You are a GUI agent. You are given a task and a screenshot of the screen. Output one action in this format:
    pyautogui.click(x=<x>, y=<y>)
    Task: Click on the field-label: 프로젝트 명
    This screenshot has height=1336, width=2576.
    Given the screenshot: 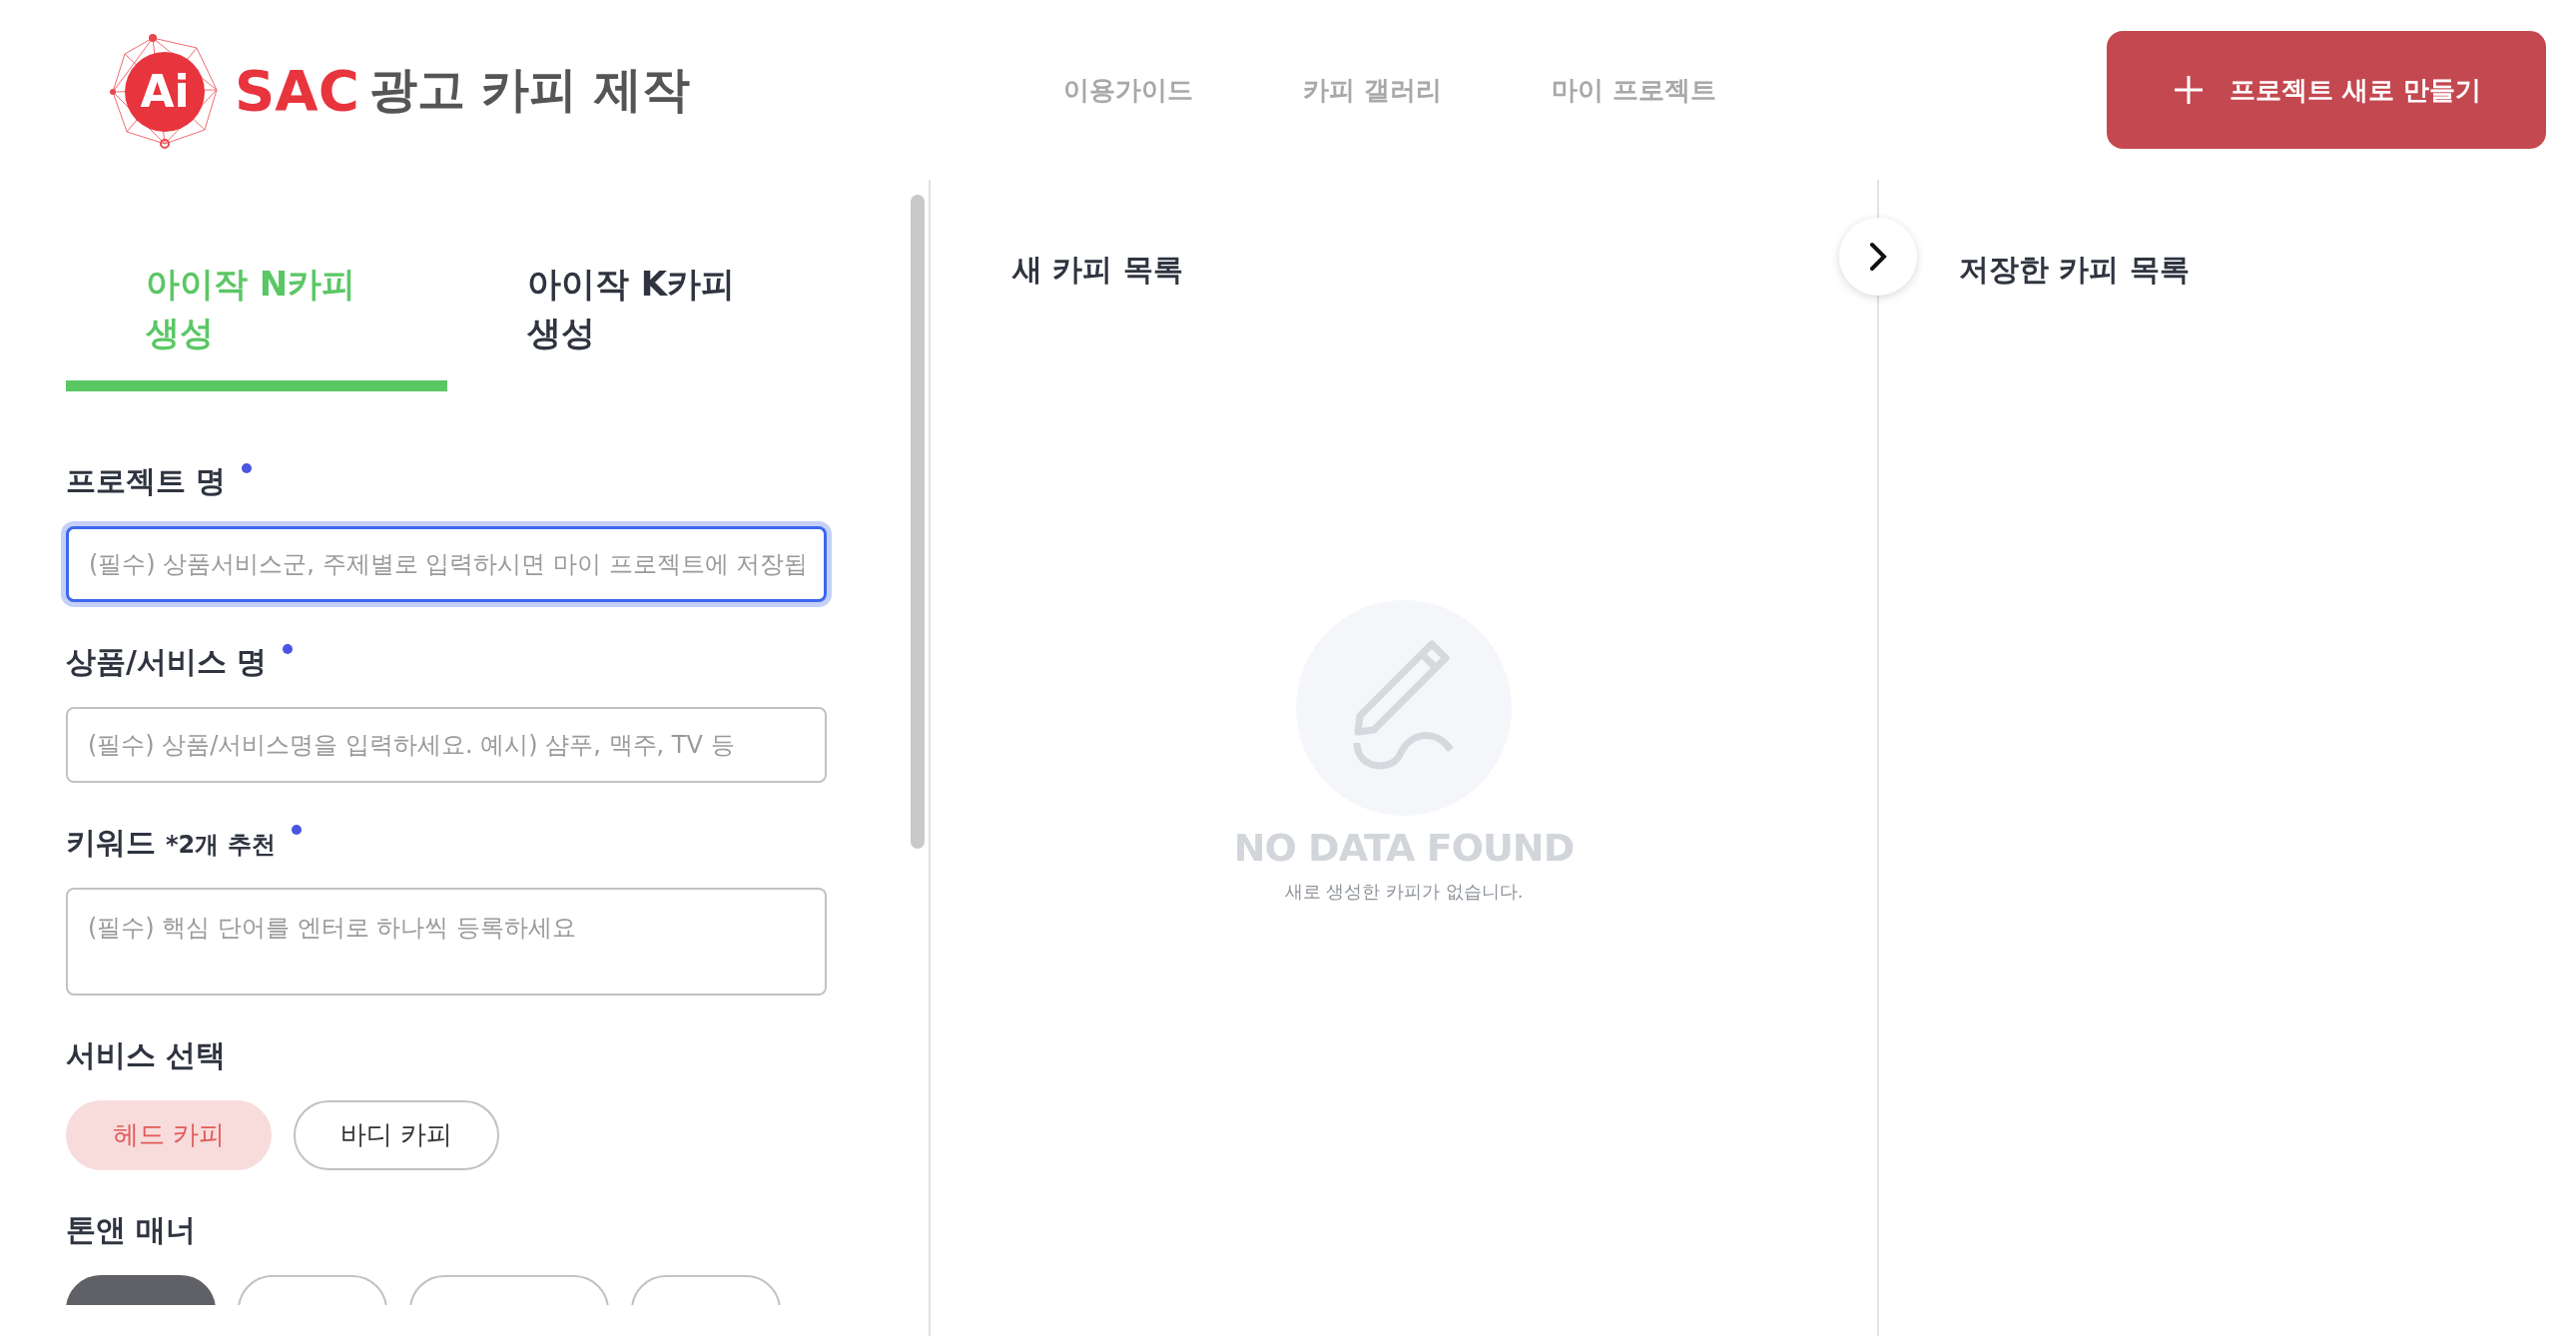 What is the action you would take?
    pyautogui.click(x=146, y=480)
    